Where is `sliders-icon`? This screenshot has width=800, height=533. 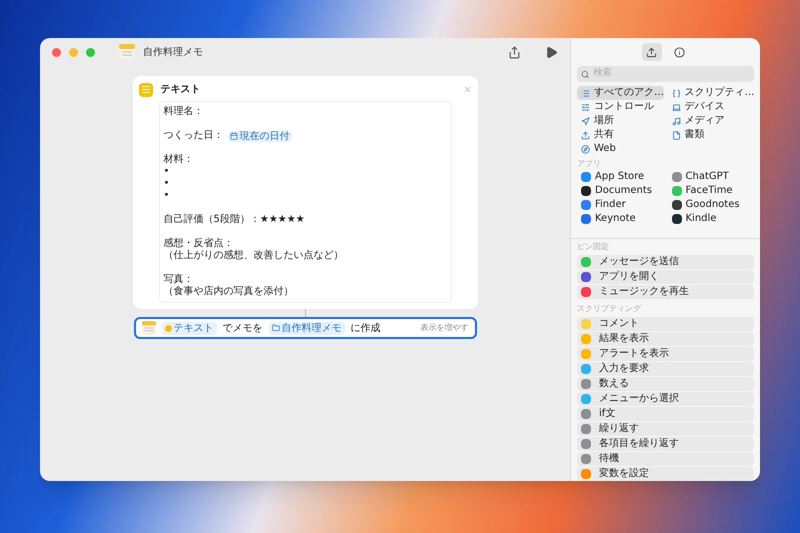
sliders-icon is located at coordinates (585, 107).